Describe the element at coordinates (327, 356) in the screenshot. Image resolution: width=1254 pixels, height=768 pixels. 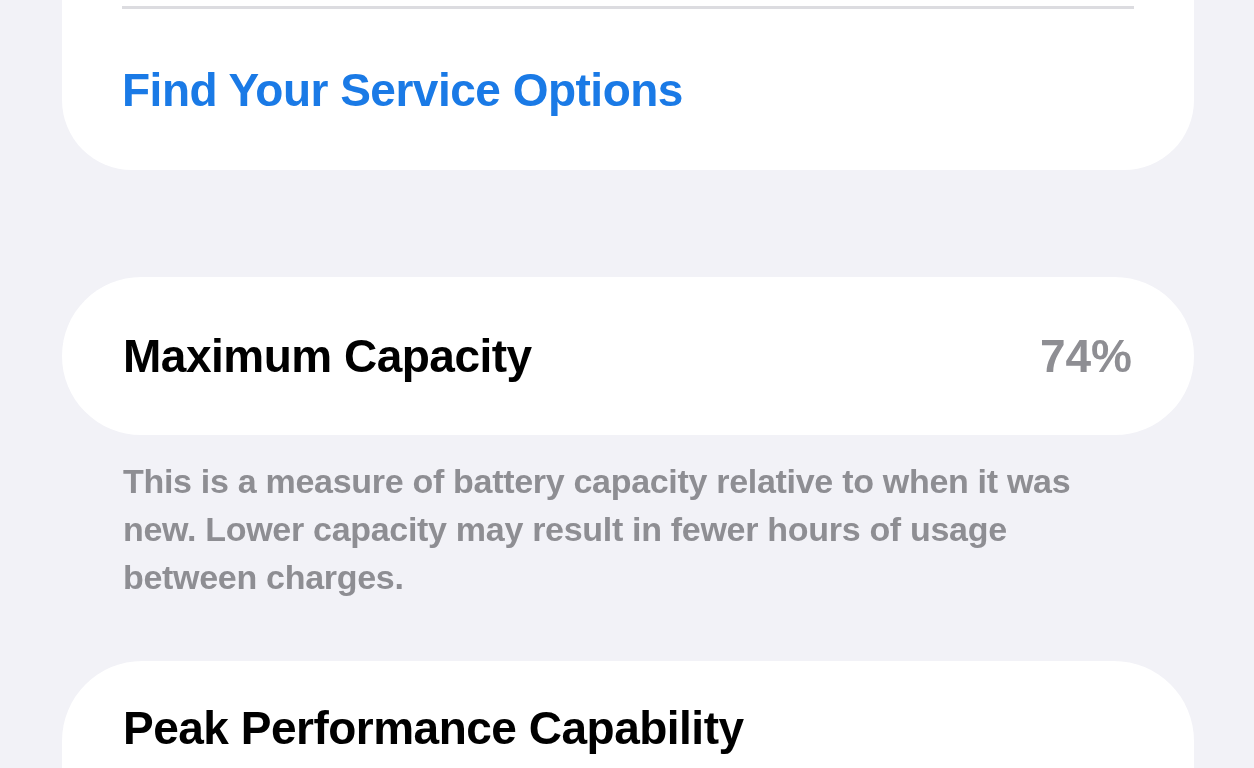
I see `capacity-label: Maximum Capacity` at that location.